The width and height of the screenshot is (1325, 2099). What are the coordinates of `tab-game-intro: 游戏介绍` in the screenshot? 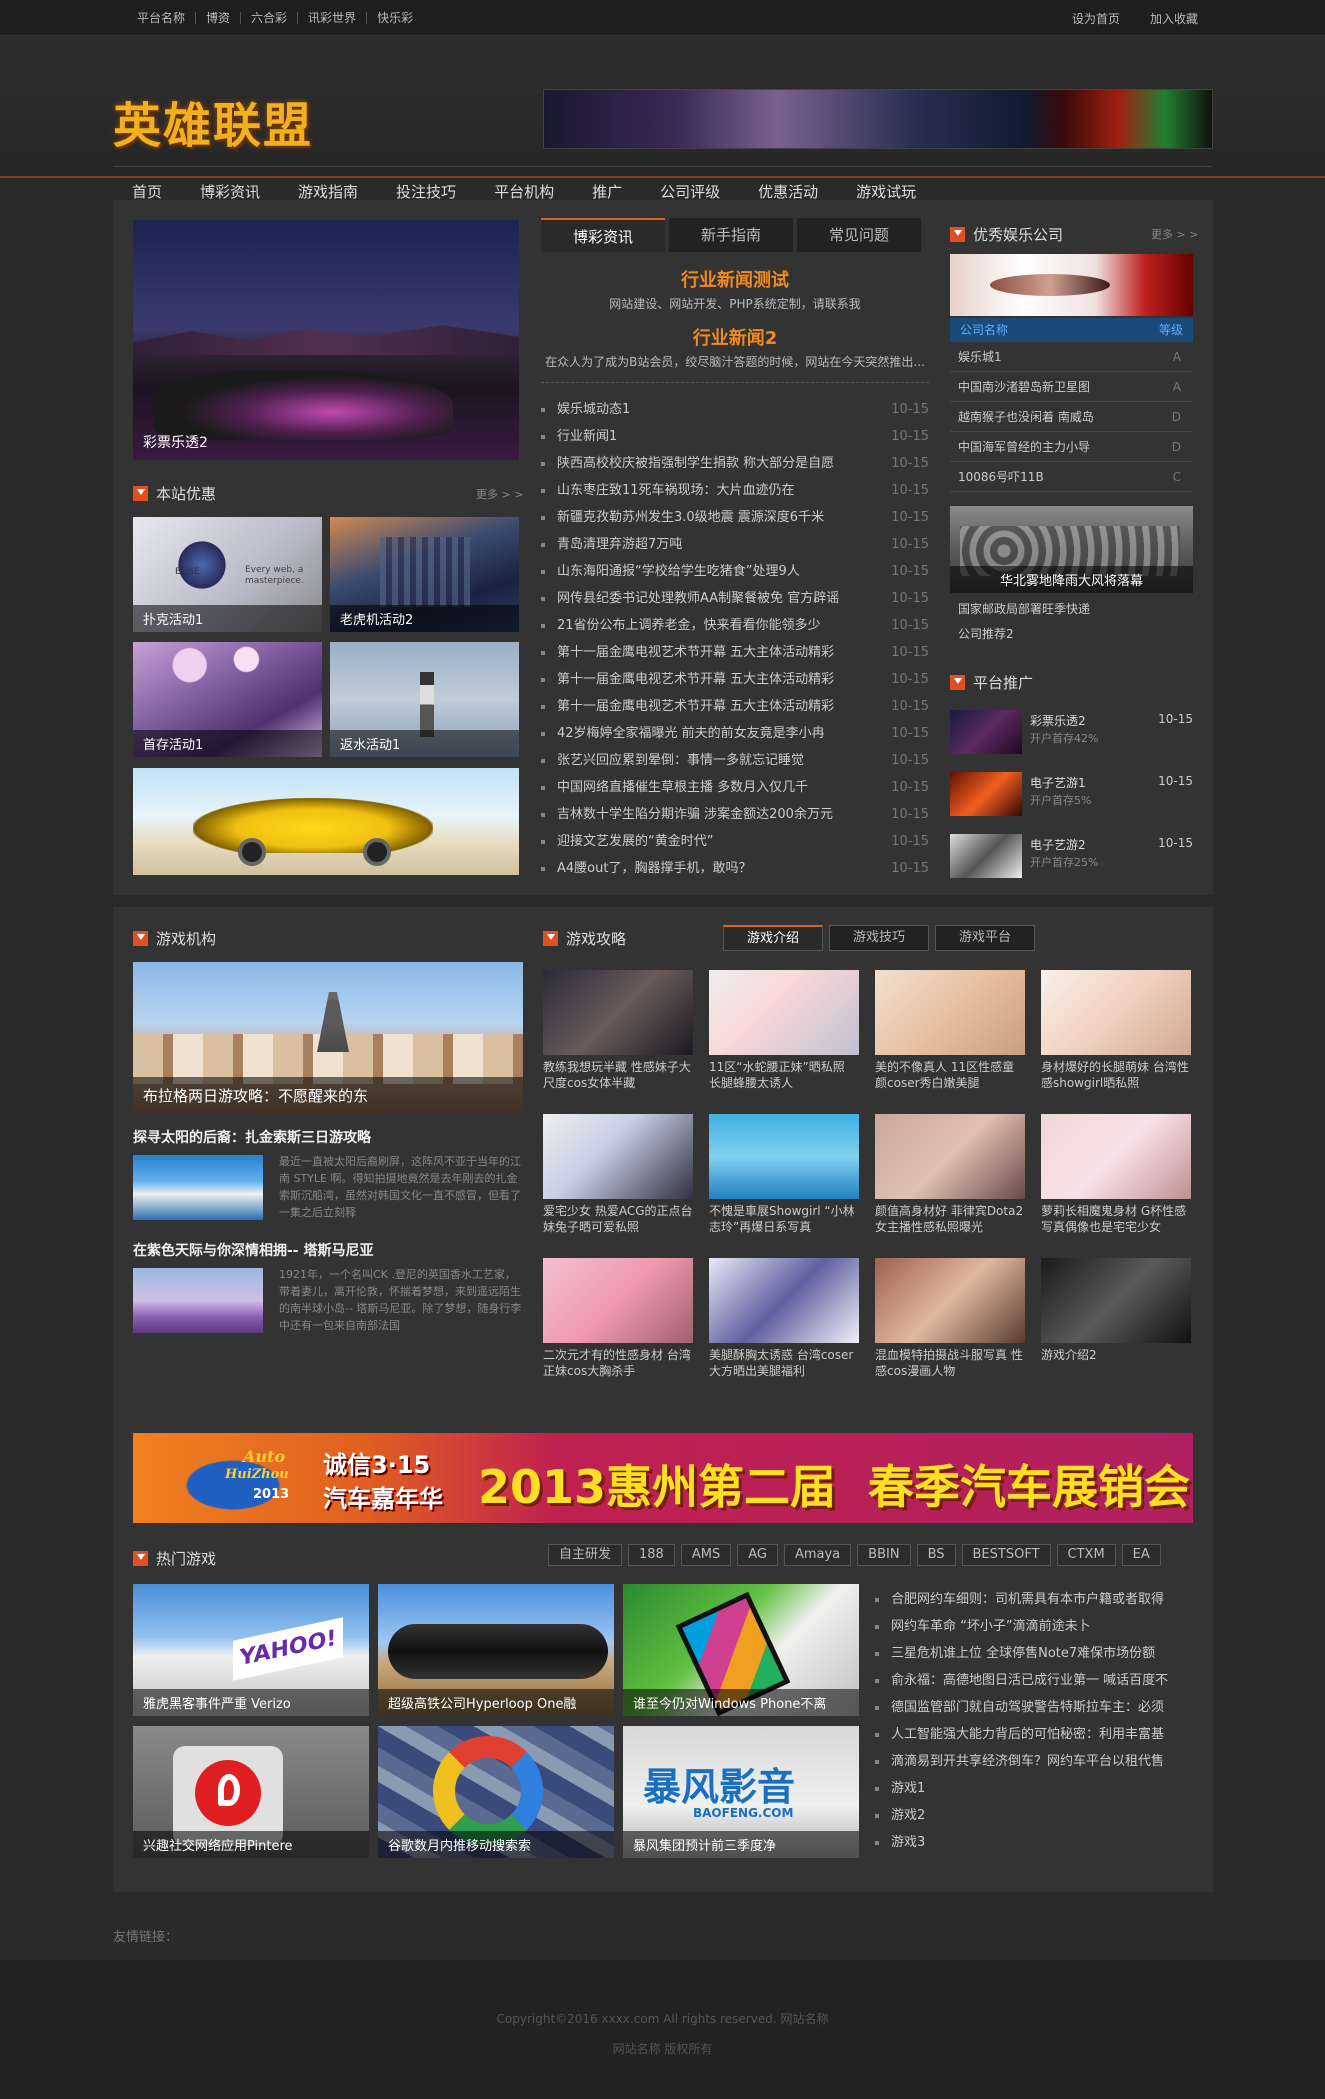 It's located at (773, 938).